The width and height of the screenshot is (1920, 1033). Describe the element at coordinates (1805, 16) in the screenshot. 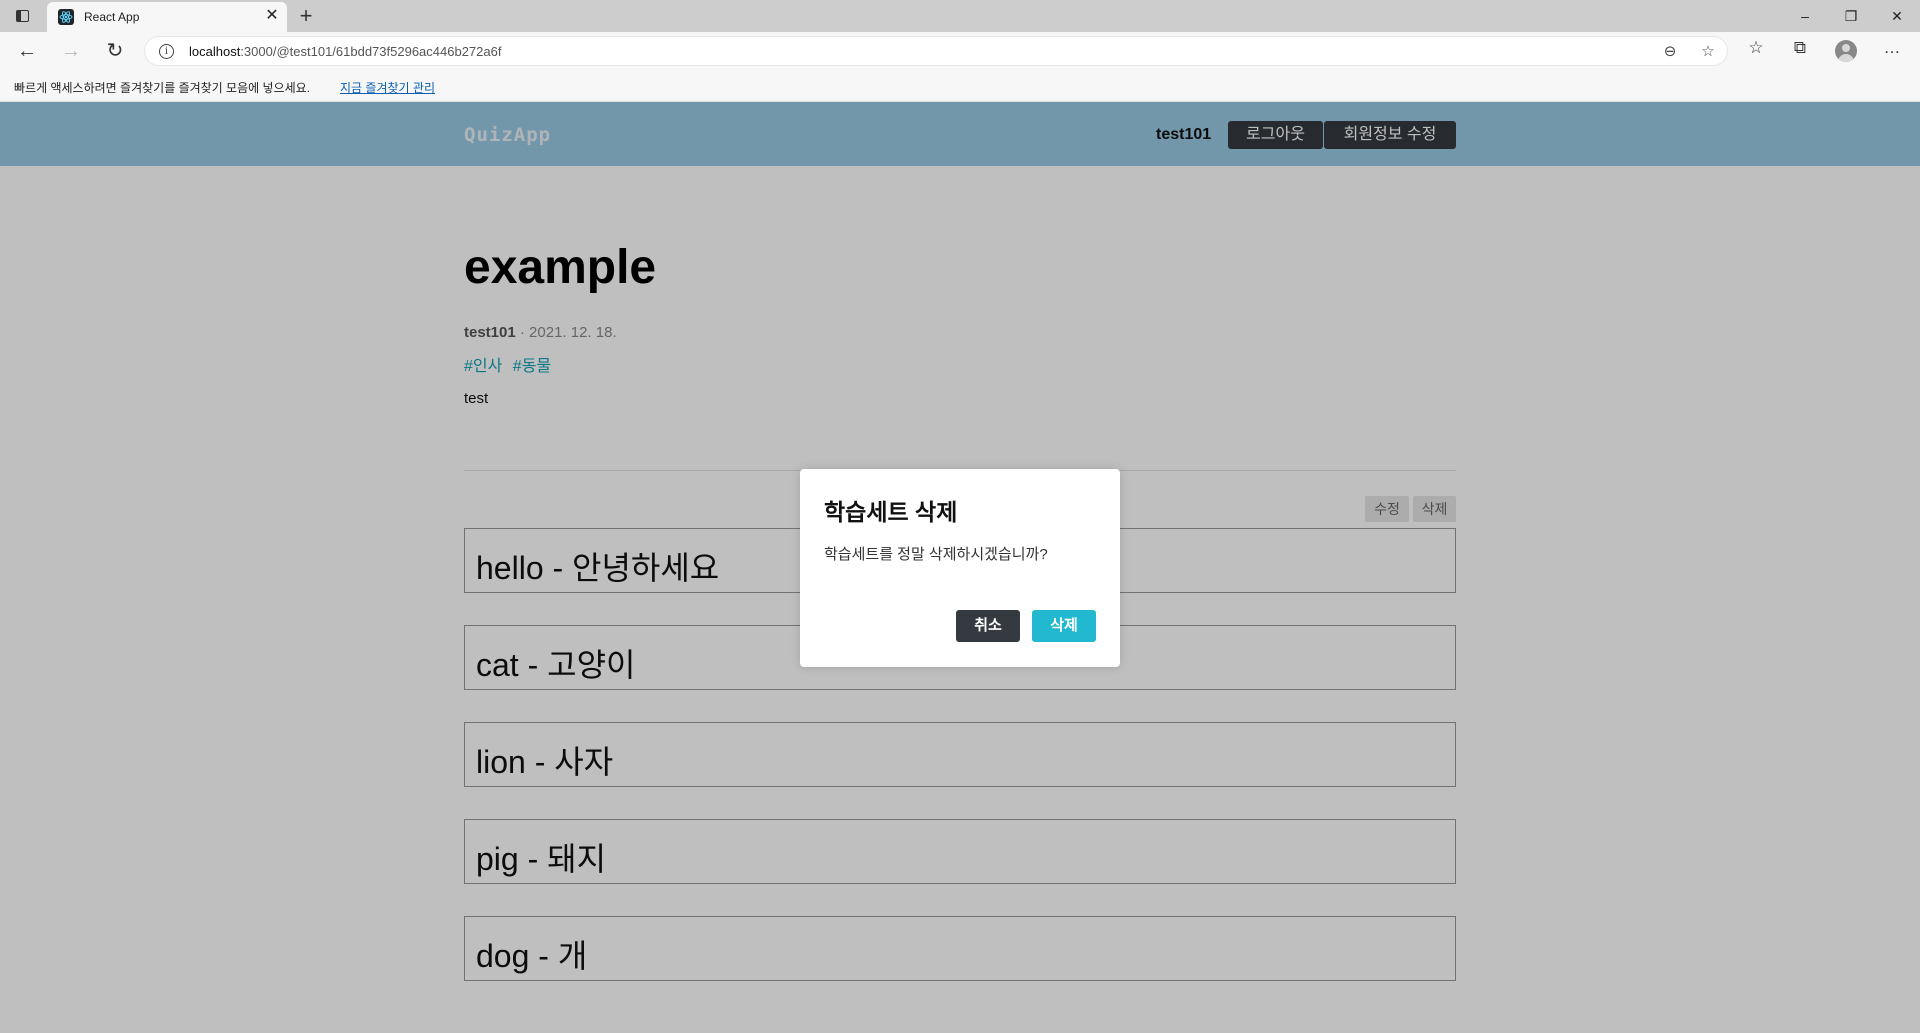

I see `minimize-icon: –` at that location.